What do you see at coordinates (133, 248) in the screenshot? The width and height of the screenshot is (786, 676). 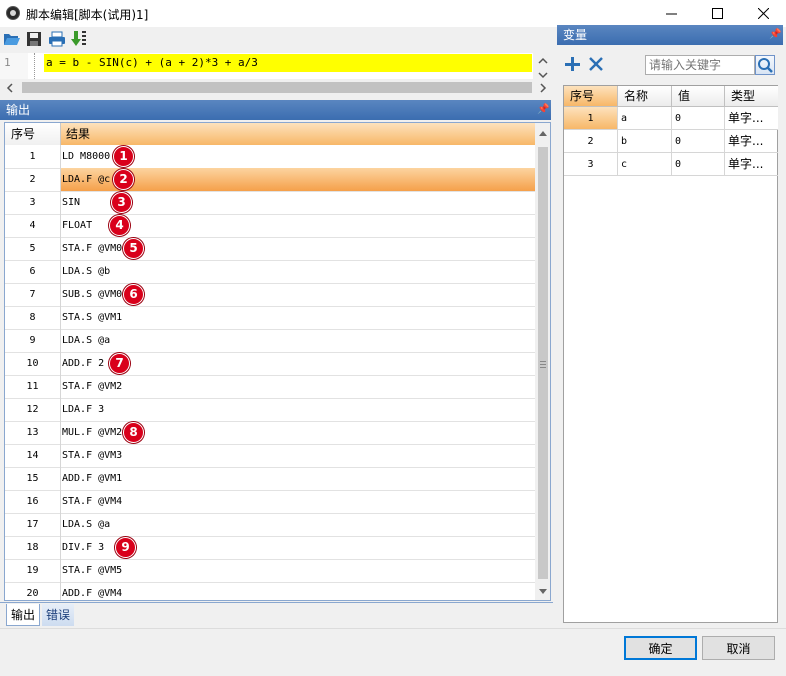 I see `step-badge: 5` at bounding box center [133, 248].